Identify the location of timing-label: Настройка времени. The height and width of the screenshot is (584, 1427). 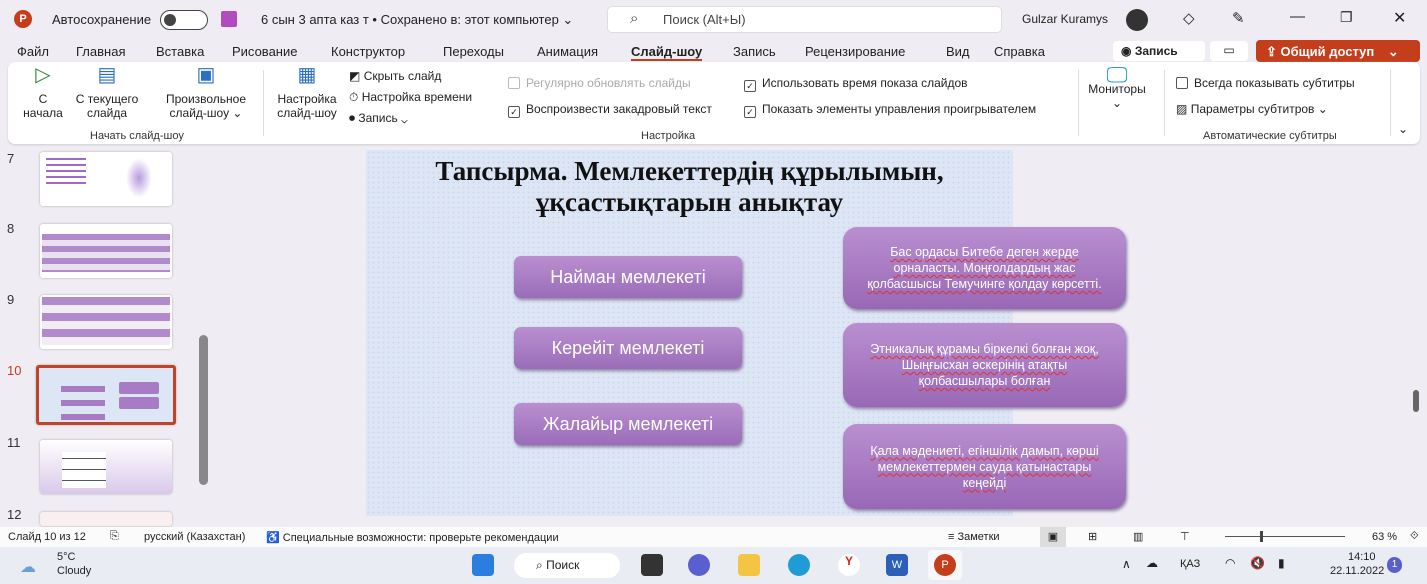
(417, 97).